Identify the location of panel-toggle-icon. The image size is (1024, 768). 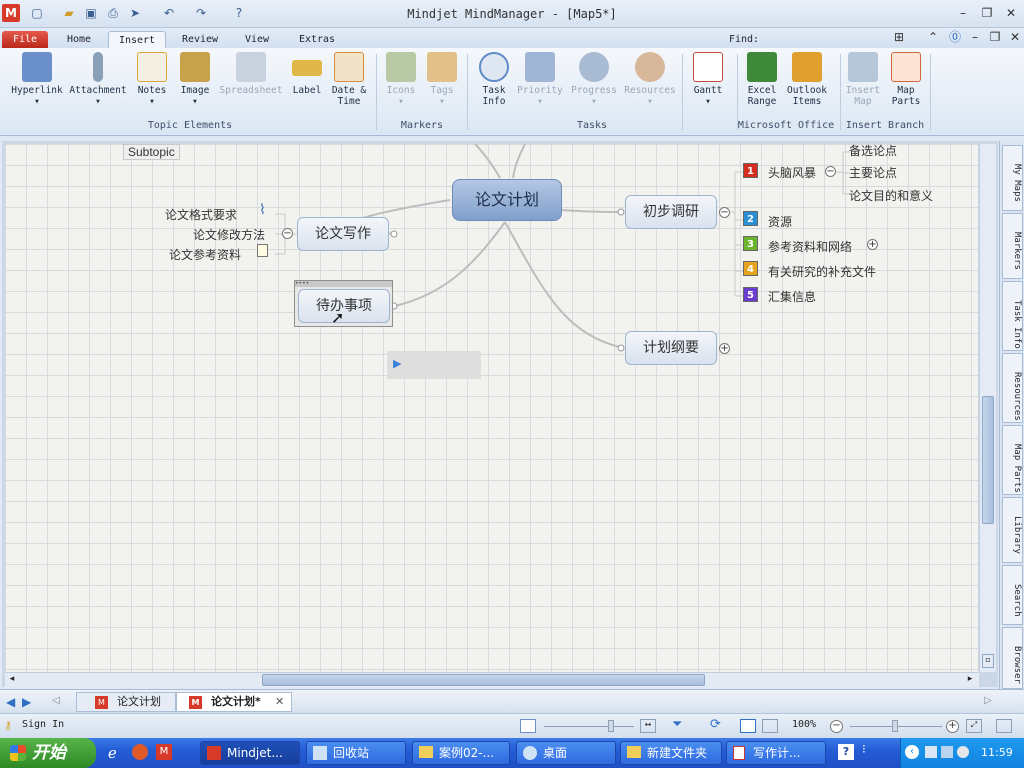
(1004, 726).